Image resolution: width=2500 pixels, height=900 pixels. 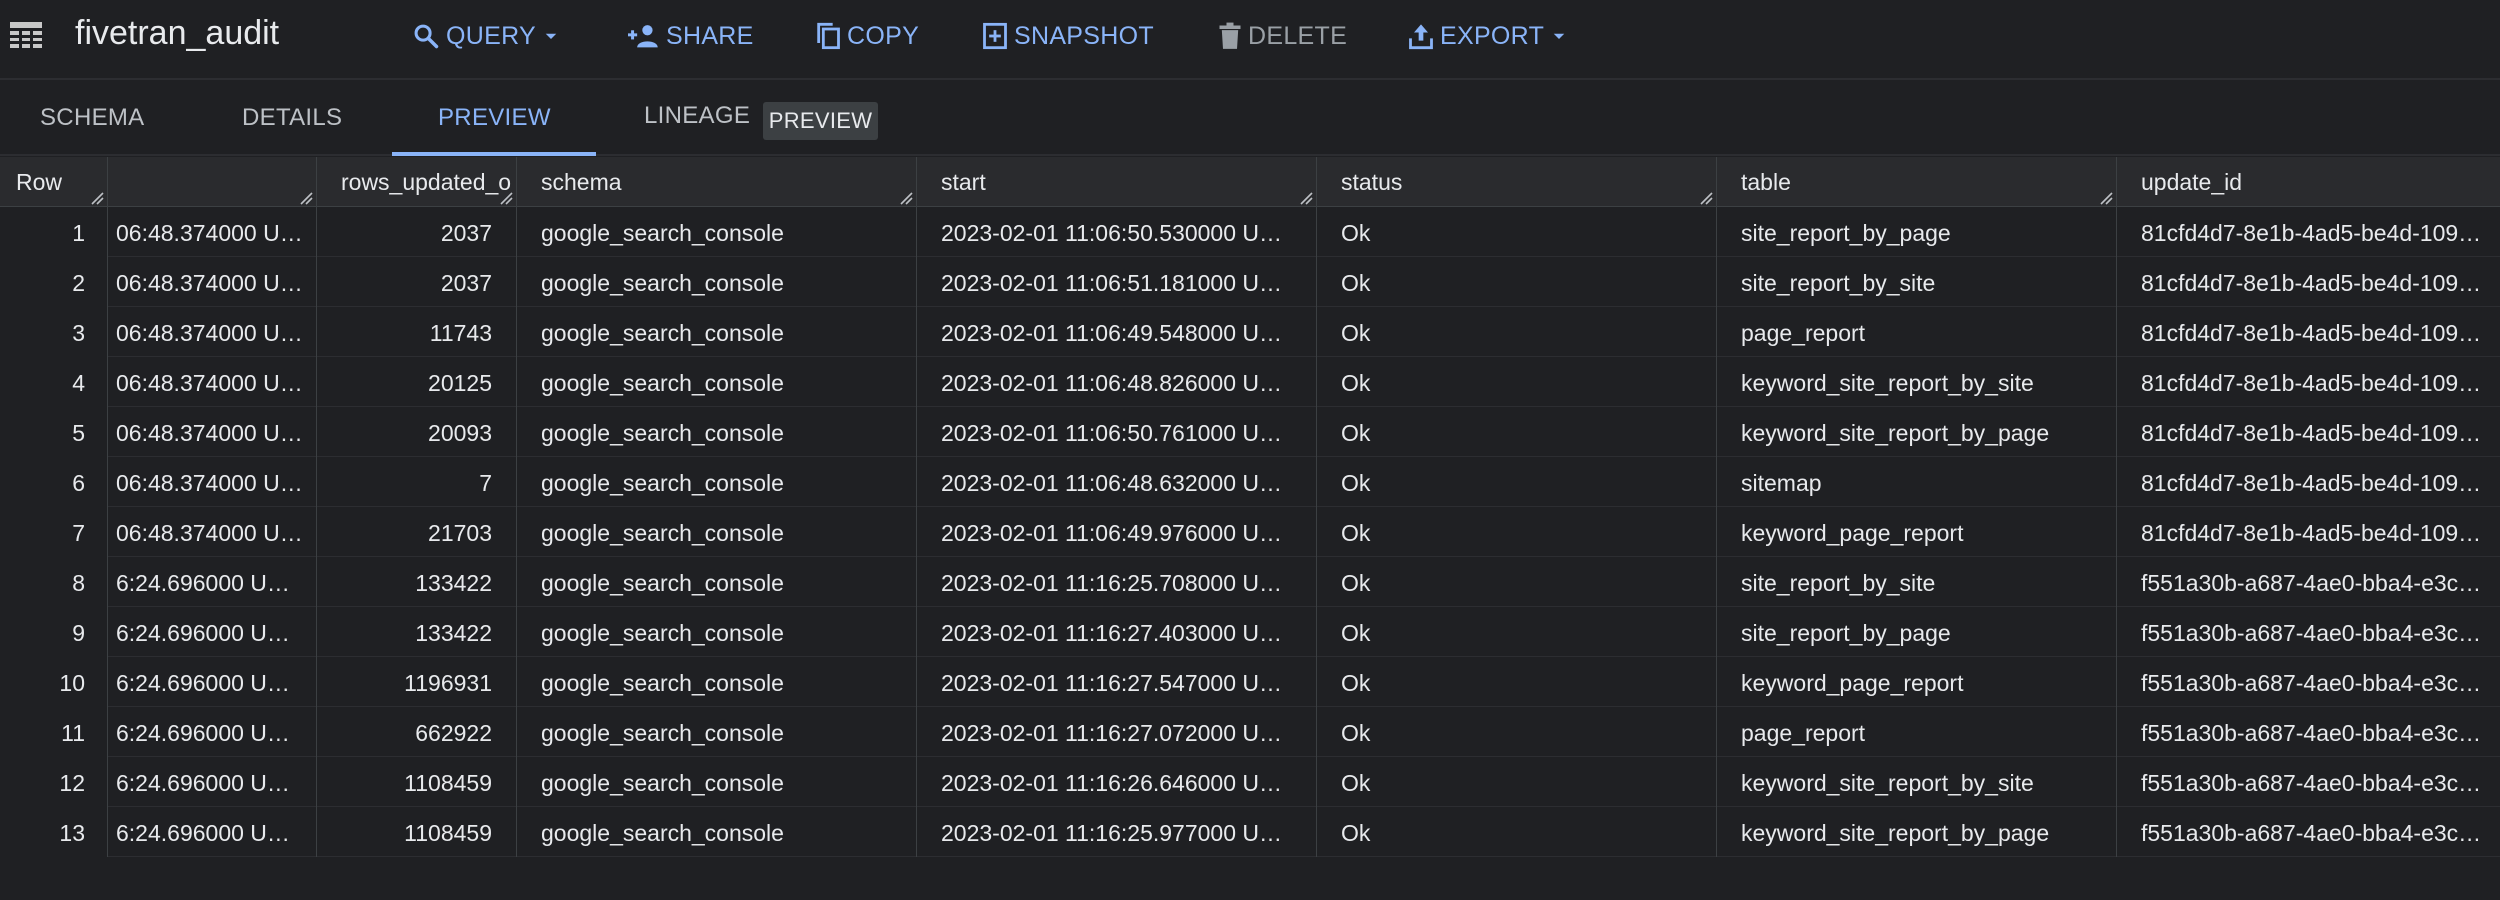 I want to click on tab-lineage: LINEAGE, so click(x=697, y=116).